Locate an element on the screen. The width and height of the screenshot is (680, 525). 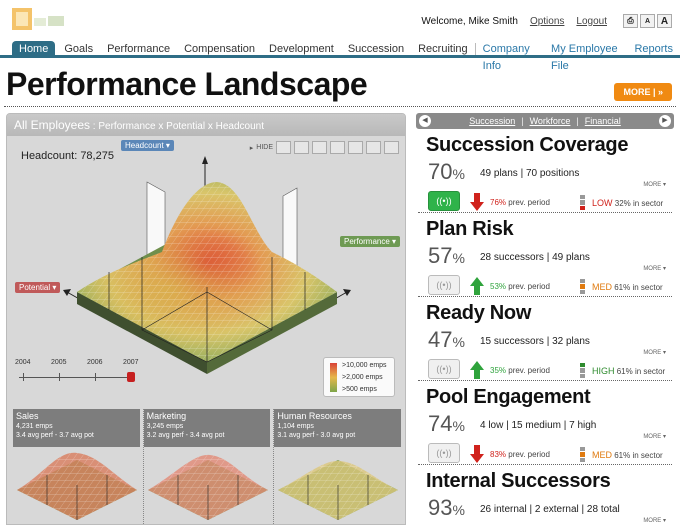
potential-axis-dropdown: Potential ▾ is located at coordinates (38, 287).